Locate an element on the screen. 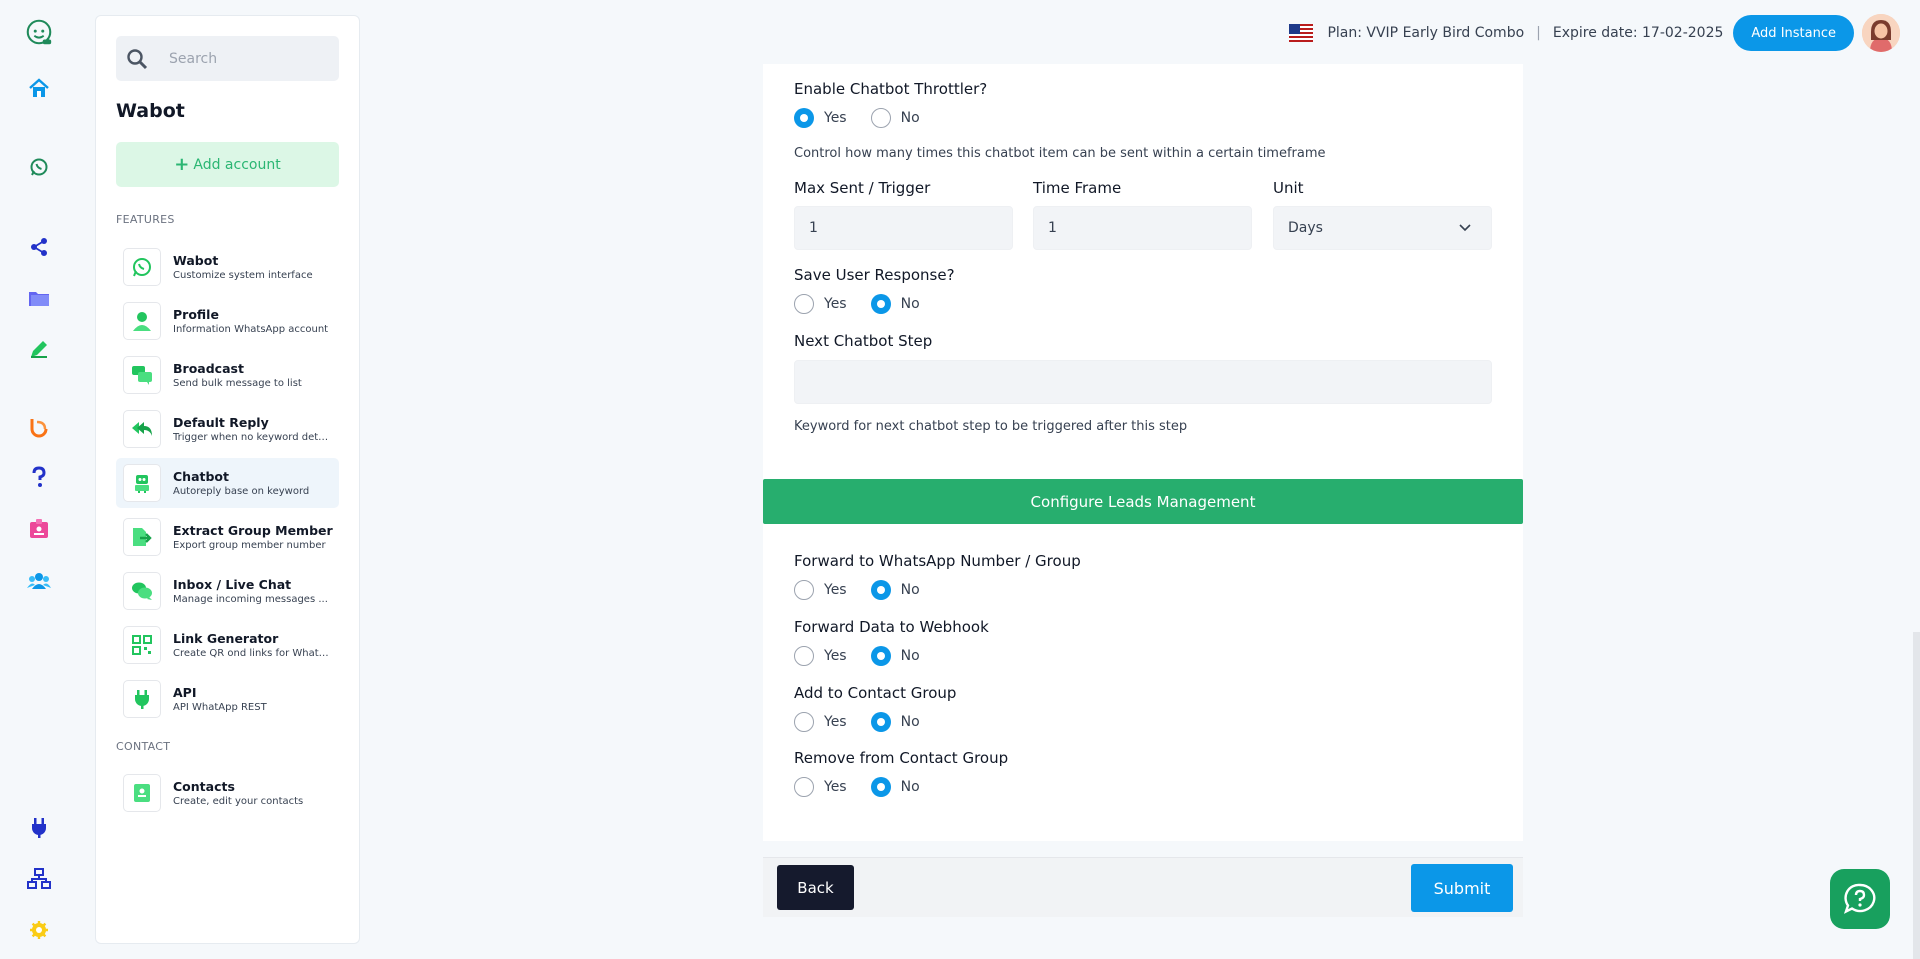 This screenshot has width=1920, height=959. chat-help-icon is located at coordinates (1859, 898).